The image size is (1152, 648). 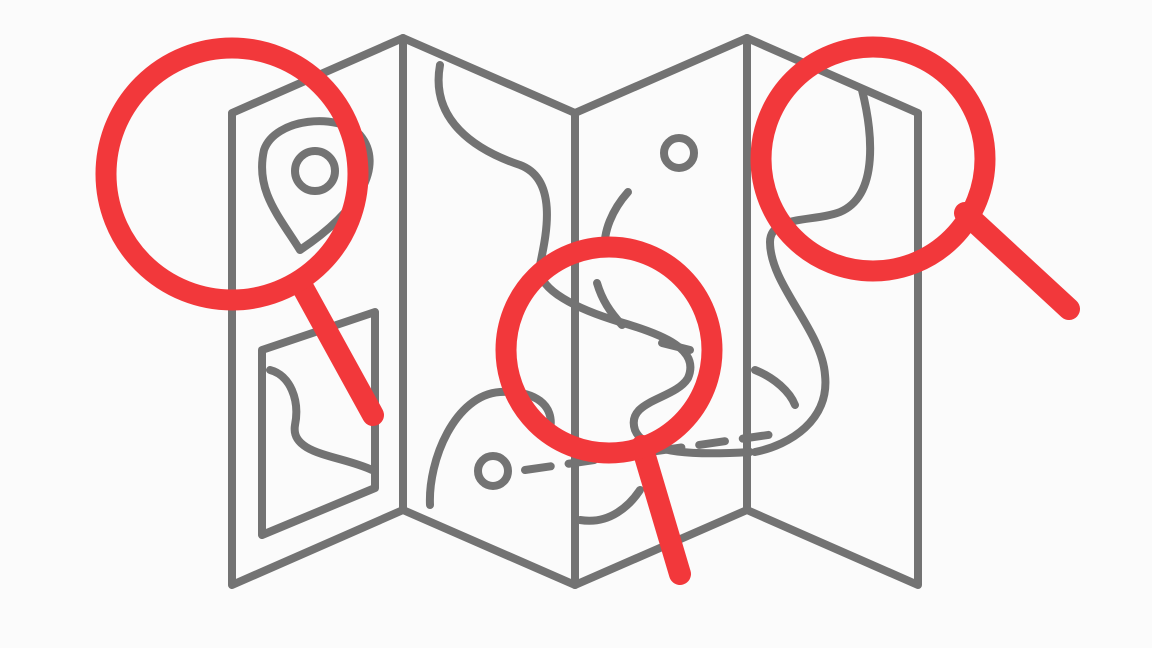 I want to click on map-inset-frame, so click(x=318, y=423).